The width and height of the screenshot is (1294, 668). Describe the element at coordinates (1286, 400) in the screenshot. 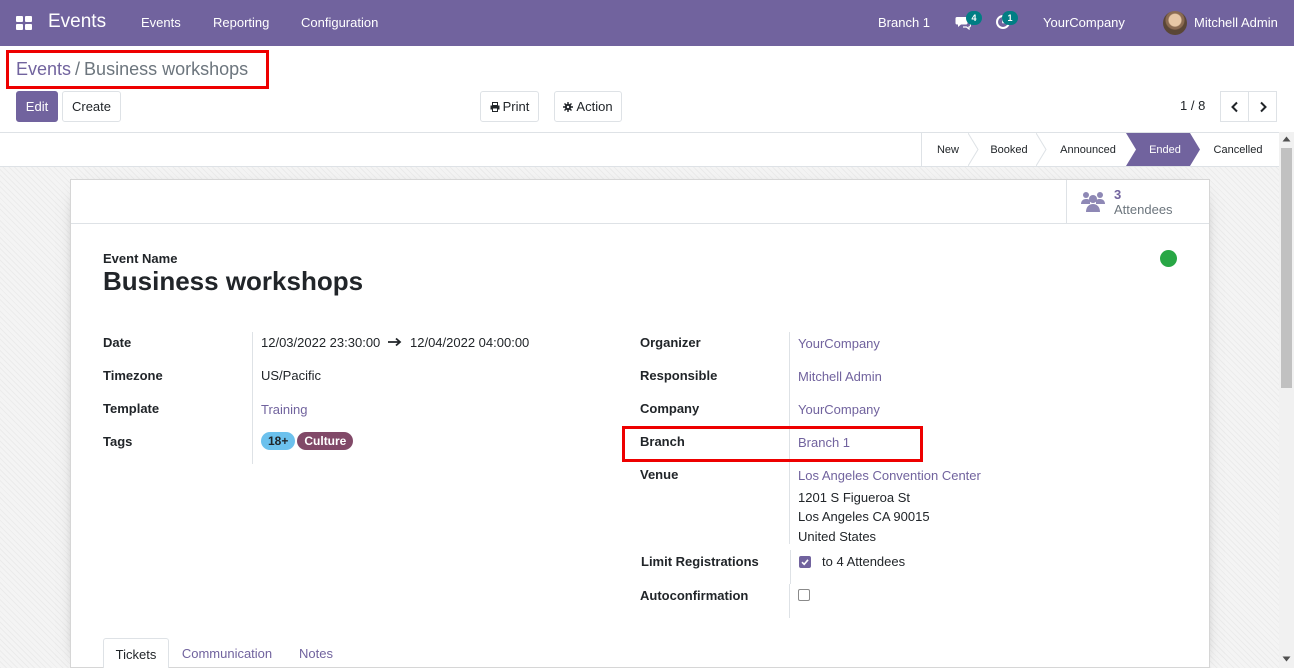

I see `page-scrollbar` at that location.